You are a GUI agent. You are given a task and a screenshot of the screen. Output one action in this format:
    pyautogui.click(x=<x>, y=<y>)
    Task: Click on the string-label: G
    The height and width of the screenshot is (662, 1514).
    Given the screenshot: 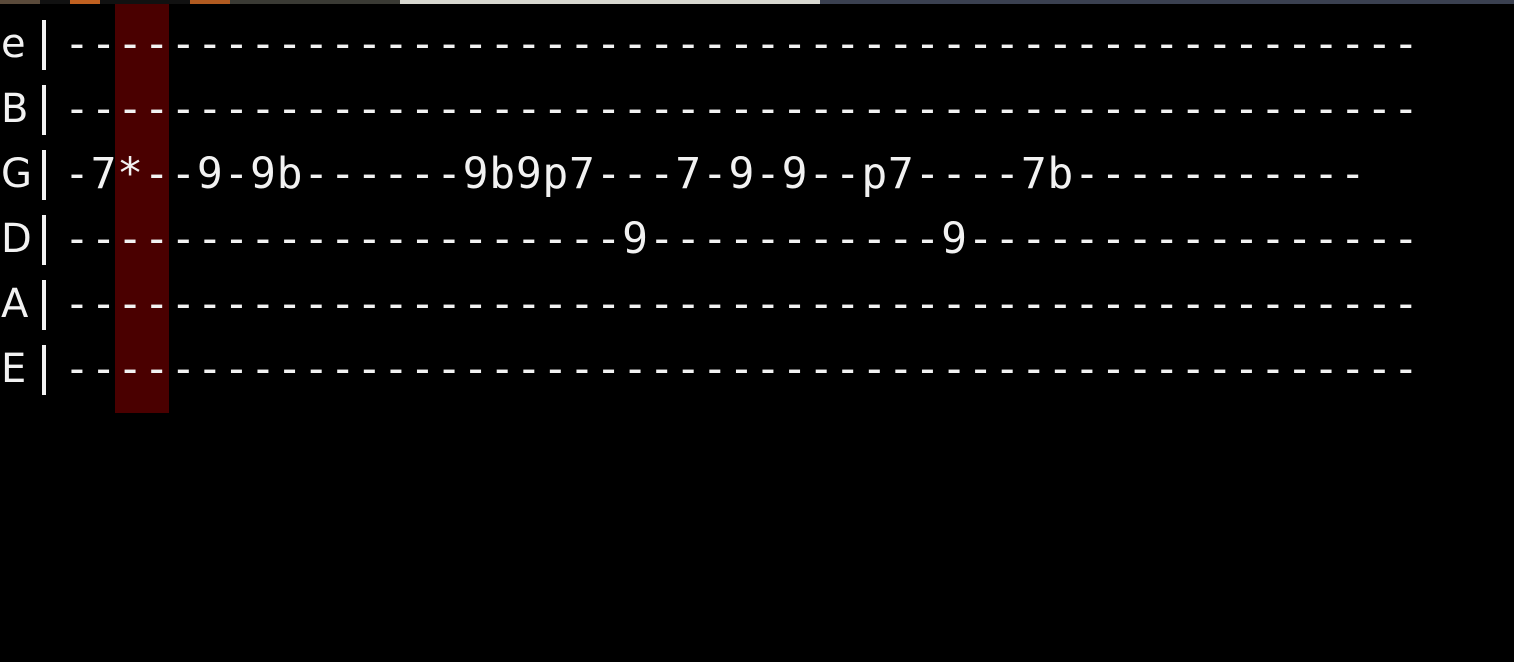 What is the action you would take?
    pyautogui.click(x=16, y=174)
    